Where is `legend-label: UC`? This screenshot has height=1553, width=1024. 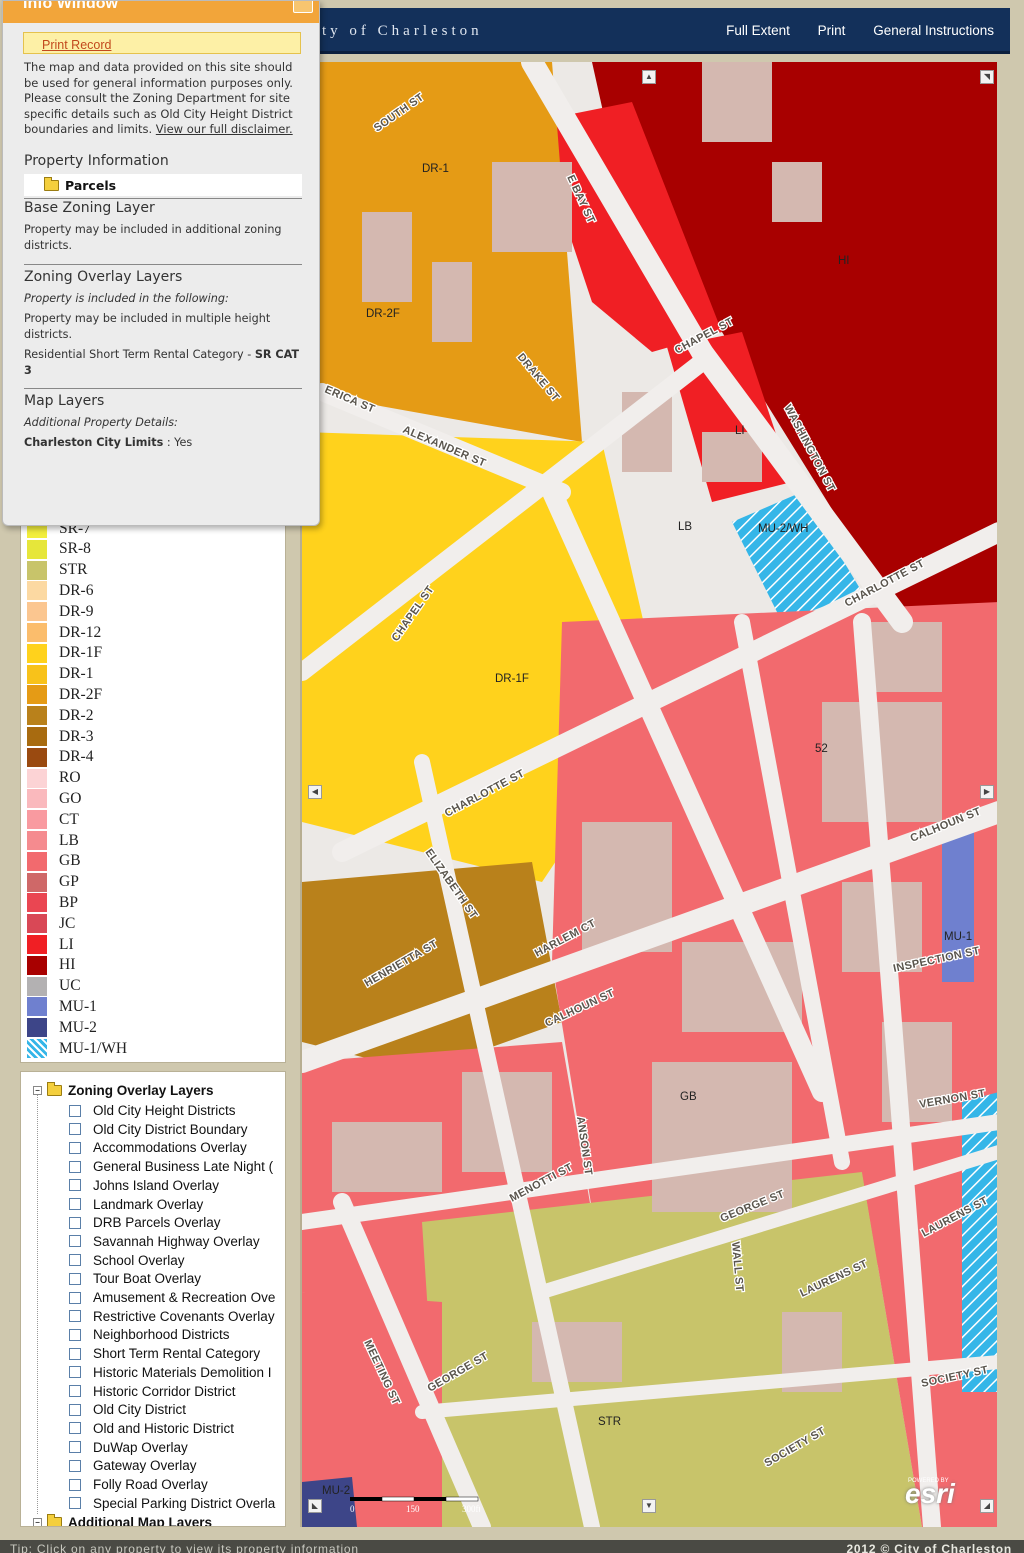
legend-label: UC is located at coordinates (70, 986).